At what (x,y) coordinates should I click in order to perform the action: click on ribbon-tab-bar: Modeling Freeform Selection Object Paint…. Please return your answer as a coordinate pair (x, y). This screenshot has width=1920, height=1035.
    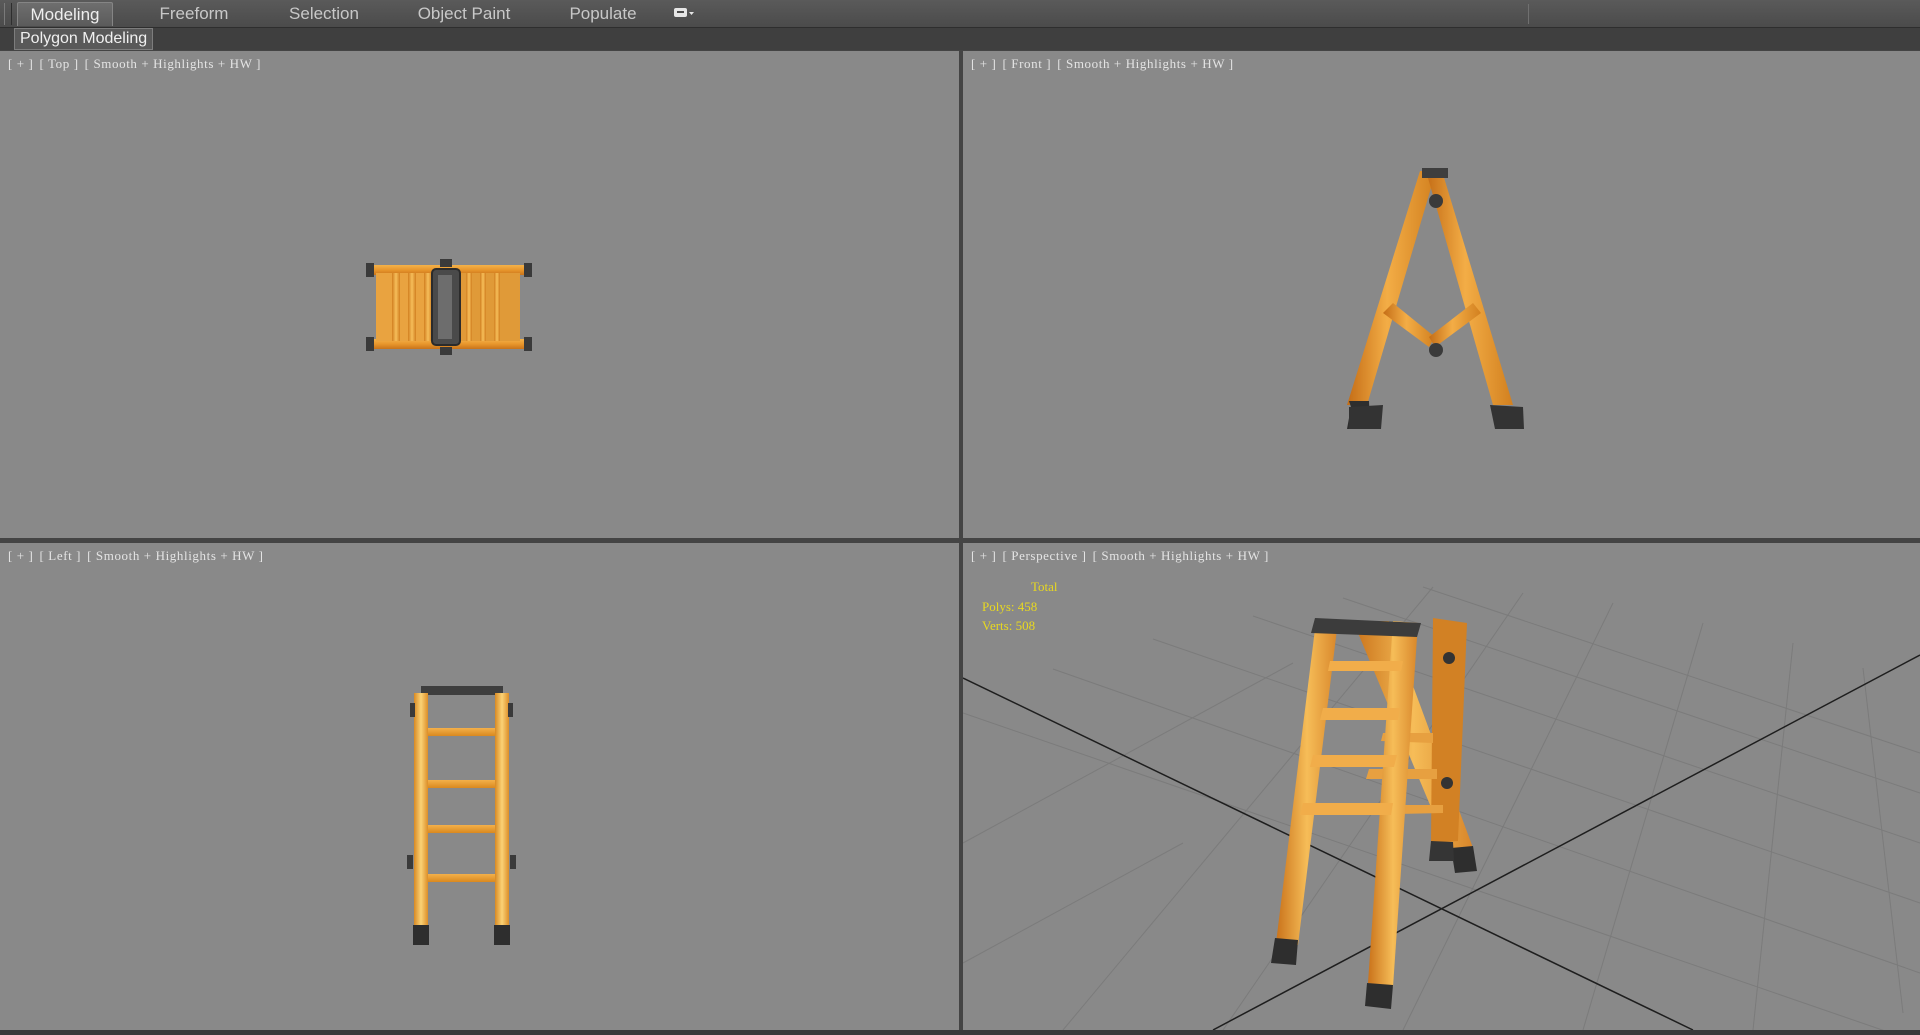
    Looking at the image, I should click on (960, 14).